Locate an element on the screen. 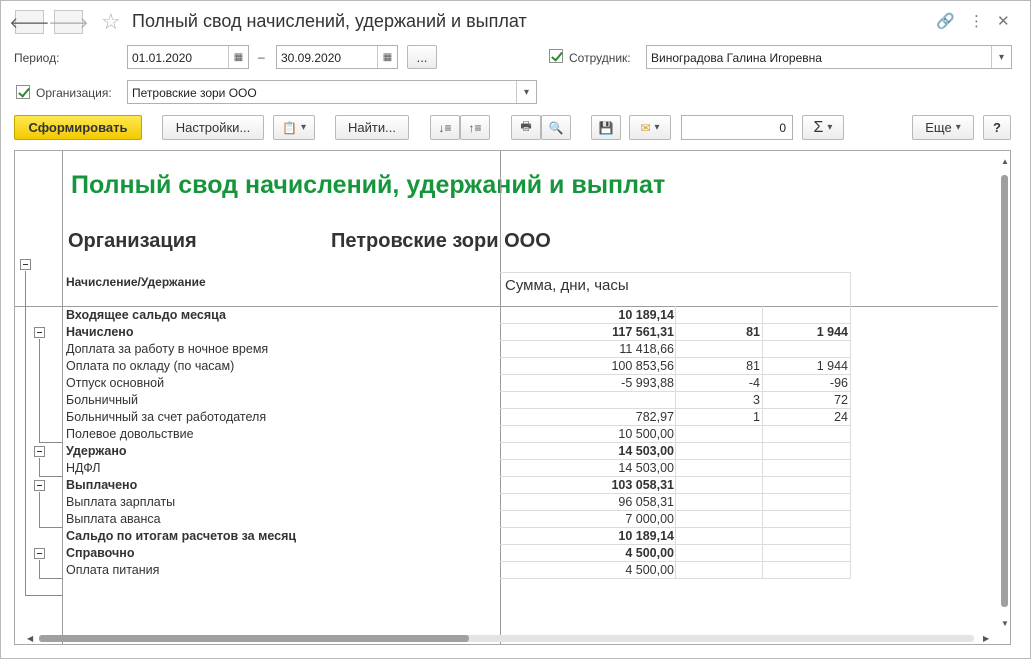 This screenshot has height=659, width=1031. print-preview-icon: 🔍 is located at coordinates (556, 127).